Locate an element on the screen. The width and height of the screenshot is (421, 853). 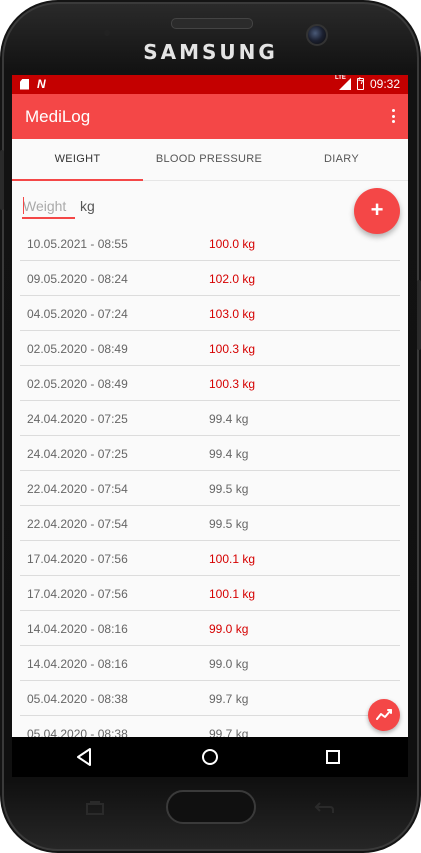
power-button is located at coordinates (419, 315).